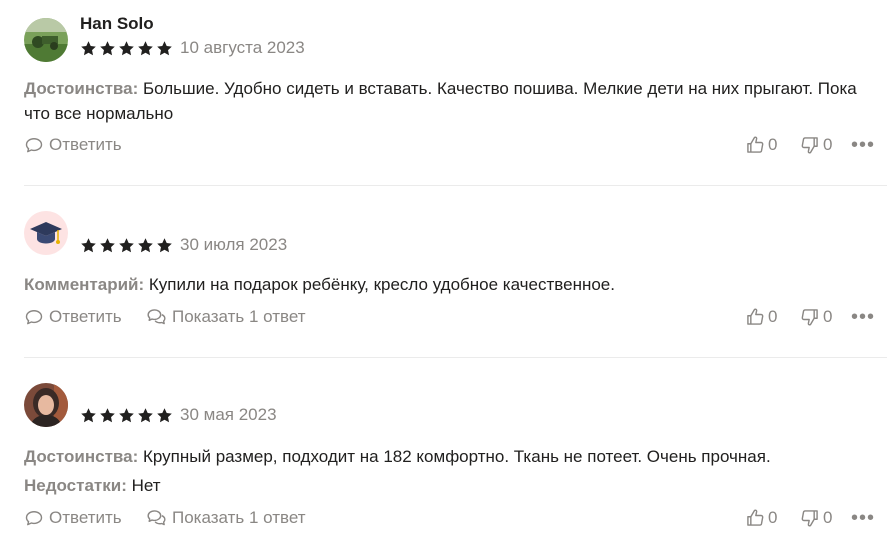 The image size is (887, 555). Describe the element at coordinates (228, 414) in the screenshot. I see `review-date: 30 мая 2023` at that location.